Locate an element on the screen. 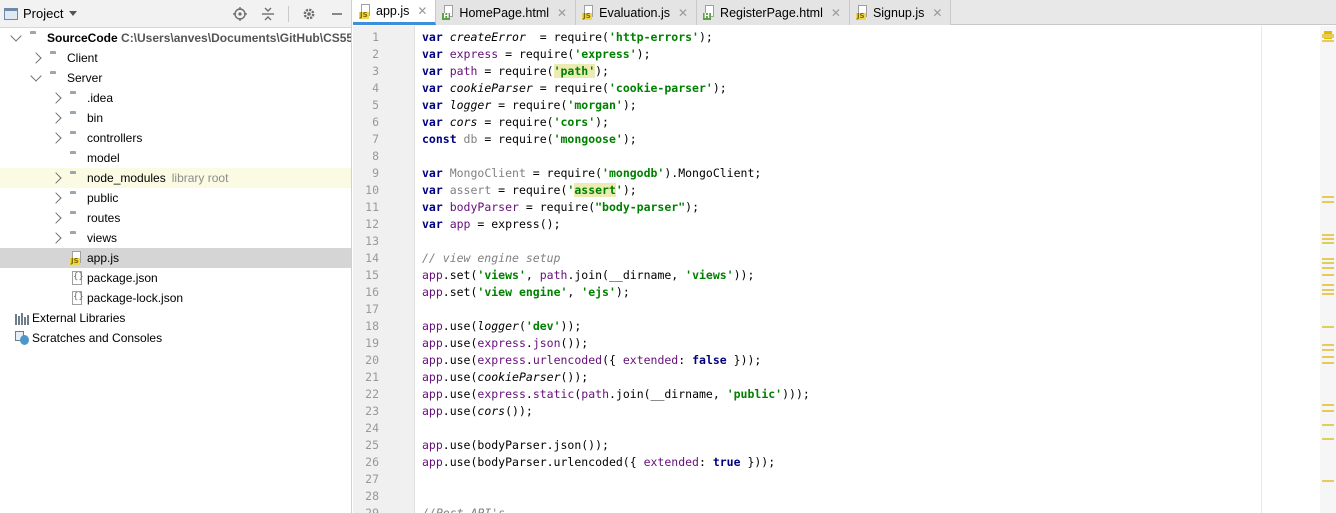 The image size is (1336, 513). error-stripe is located at coordinates (1328, 269).